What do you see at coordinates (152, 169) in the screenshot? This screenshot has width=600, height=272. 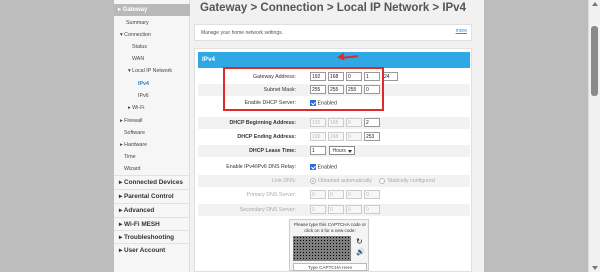 I see `sidebar-item-wizard: Wizard` at bounding box center [152, 169].